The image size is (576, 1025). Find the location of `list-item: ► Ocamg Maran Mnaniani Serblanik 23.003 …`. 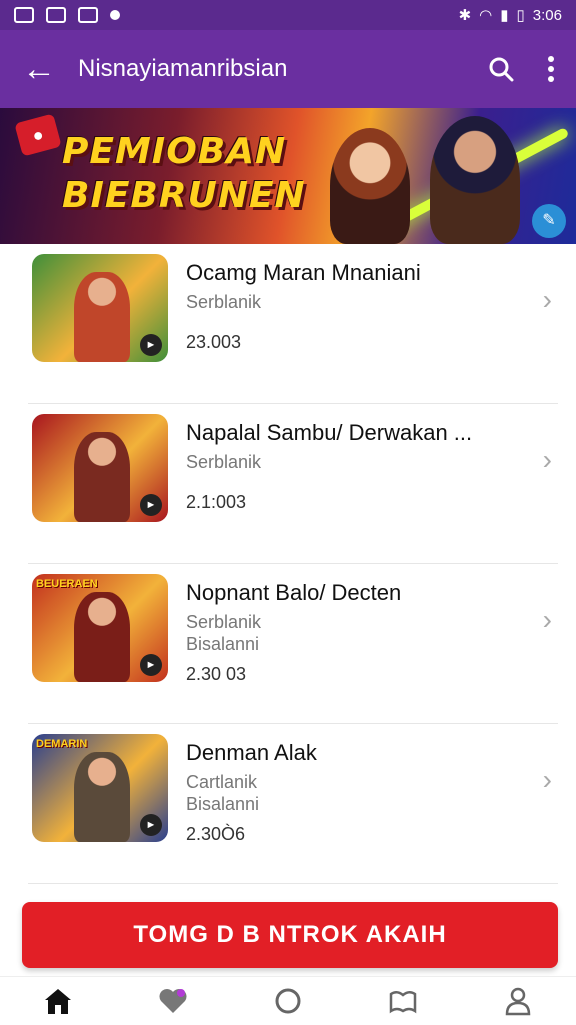

list-item: ► Ocamg Maran Mnaniani Serblanik 23.003 … is located at coordinates (293, 324).